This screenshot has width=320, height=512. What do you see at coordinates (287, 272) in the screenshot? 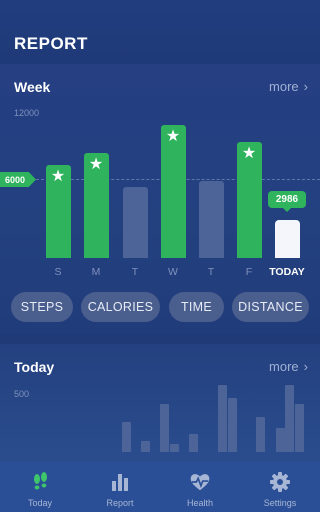
I see `week-day-label-6: TODAY` at bounding box center [287, 272].